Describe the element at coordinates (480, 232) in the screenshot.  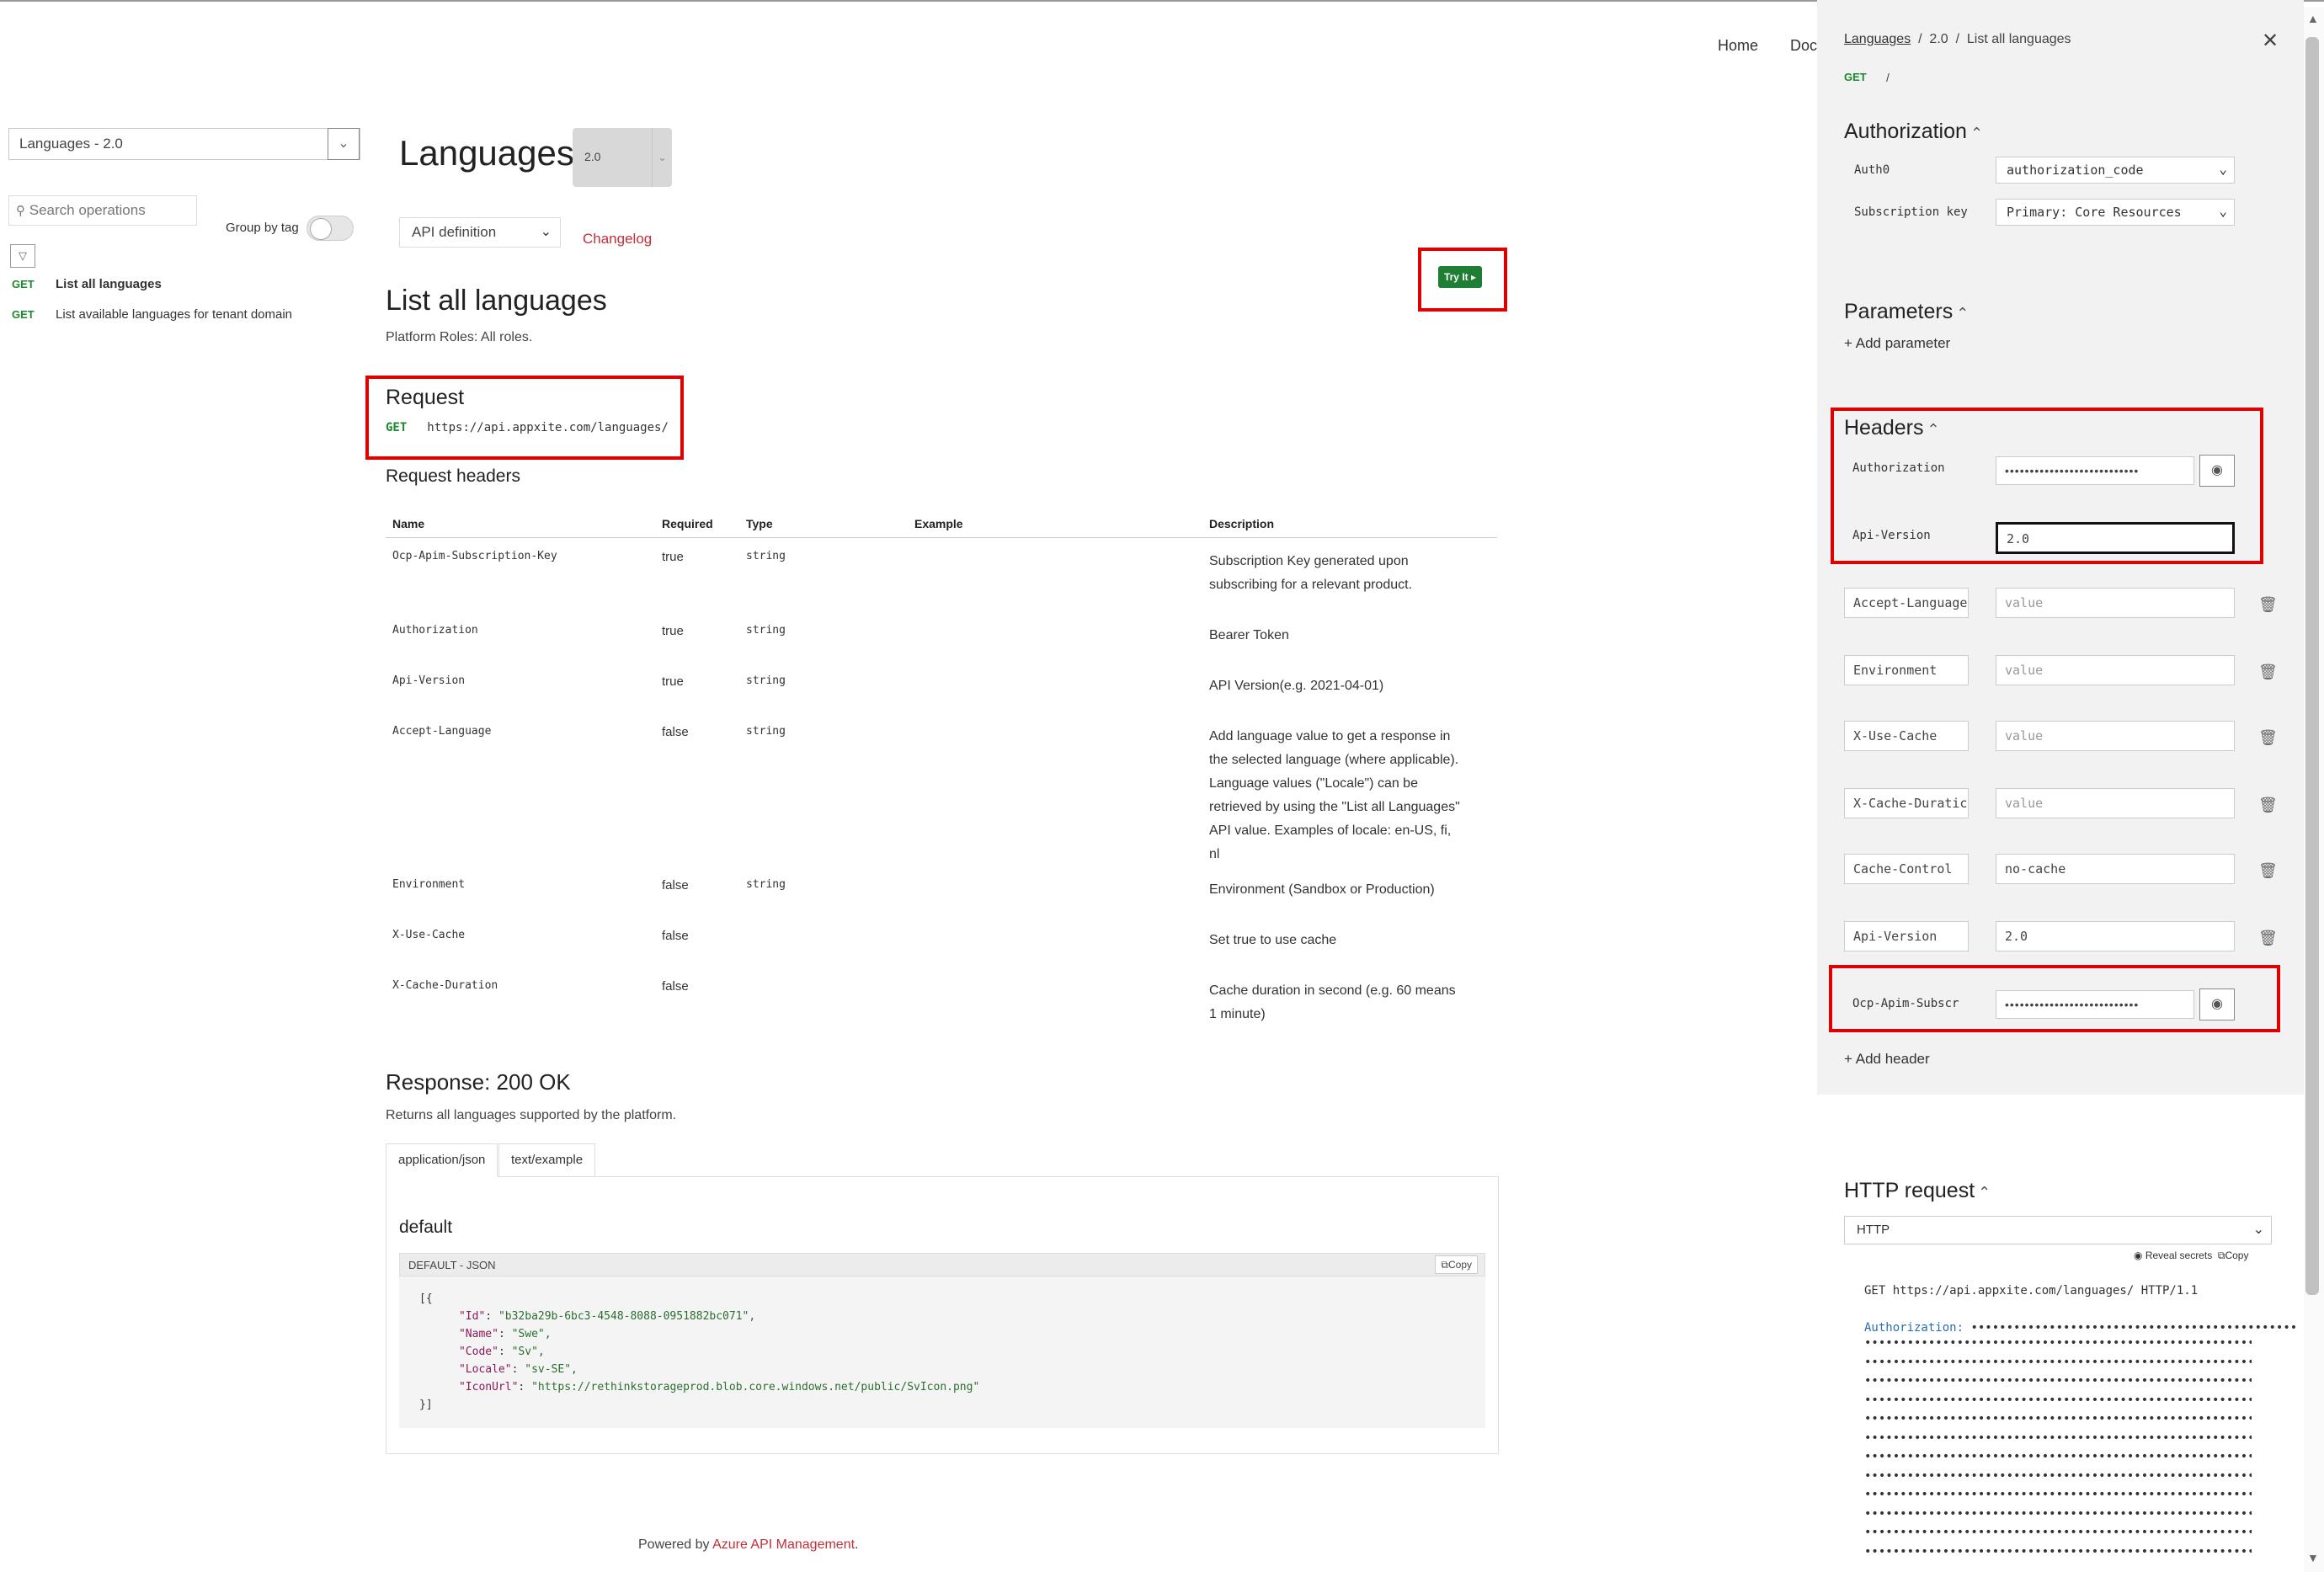
I see `api-definition-select: API definition ⌄` at that location.